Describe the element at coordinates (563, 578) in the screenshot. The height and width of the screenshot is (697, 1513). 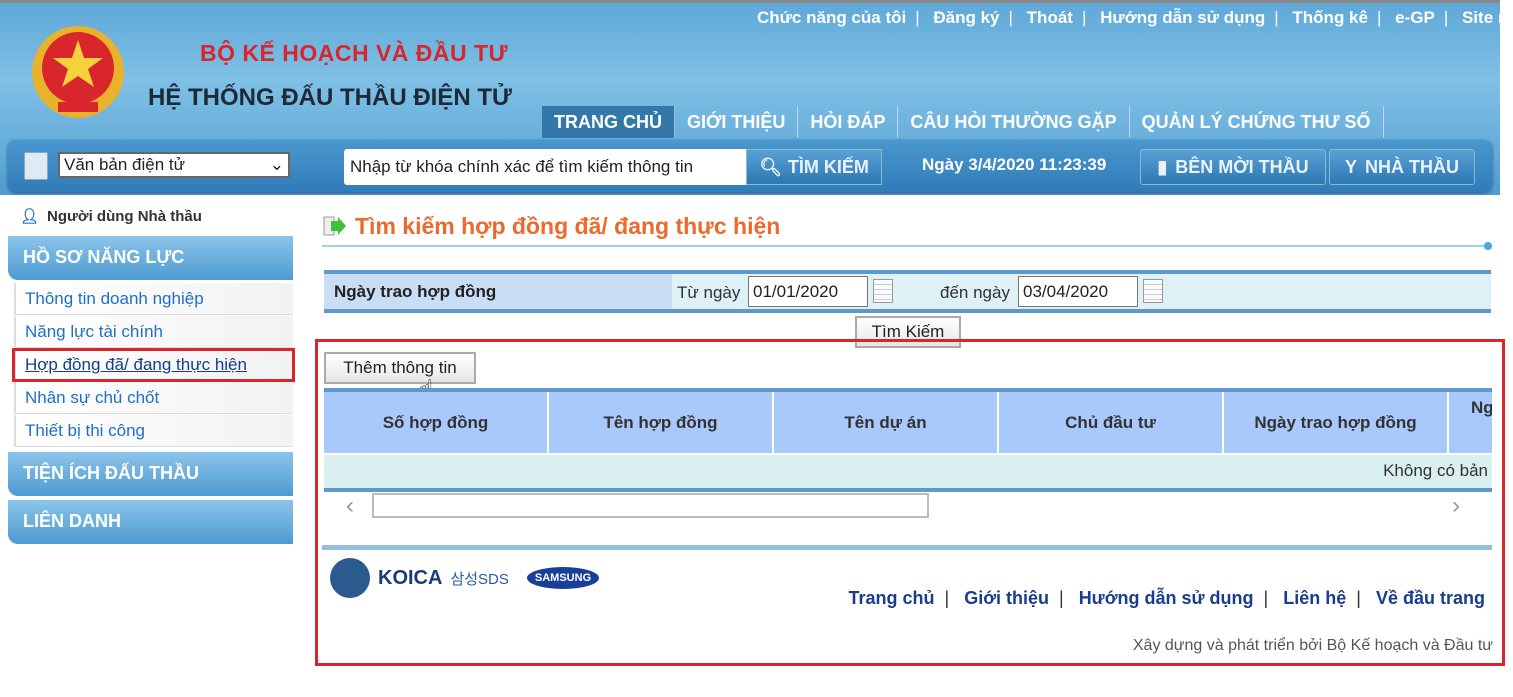
I see `samsung-logo: SAMSUNG` at that location.